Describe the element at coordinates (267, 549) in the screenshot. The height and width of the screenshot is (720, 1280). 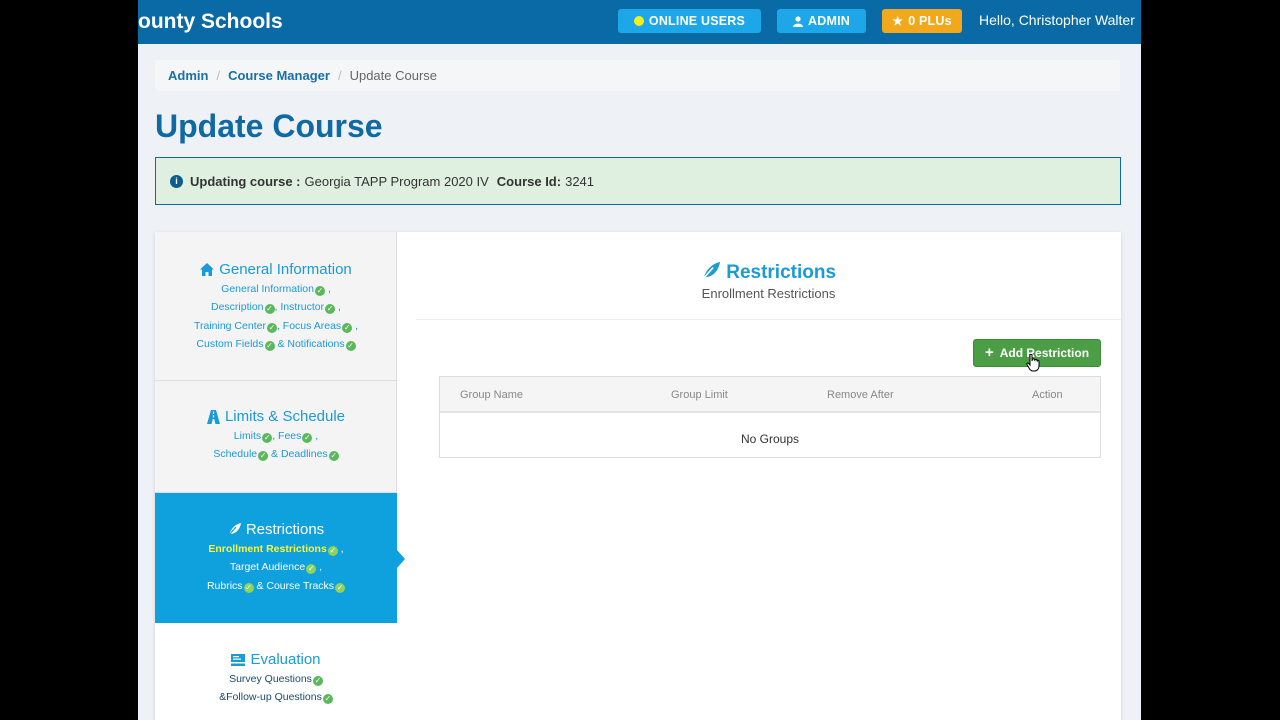
I see `link-enrollment-restrictions: Enrollment Restrictions` at that location.